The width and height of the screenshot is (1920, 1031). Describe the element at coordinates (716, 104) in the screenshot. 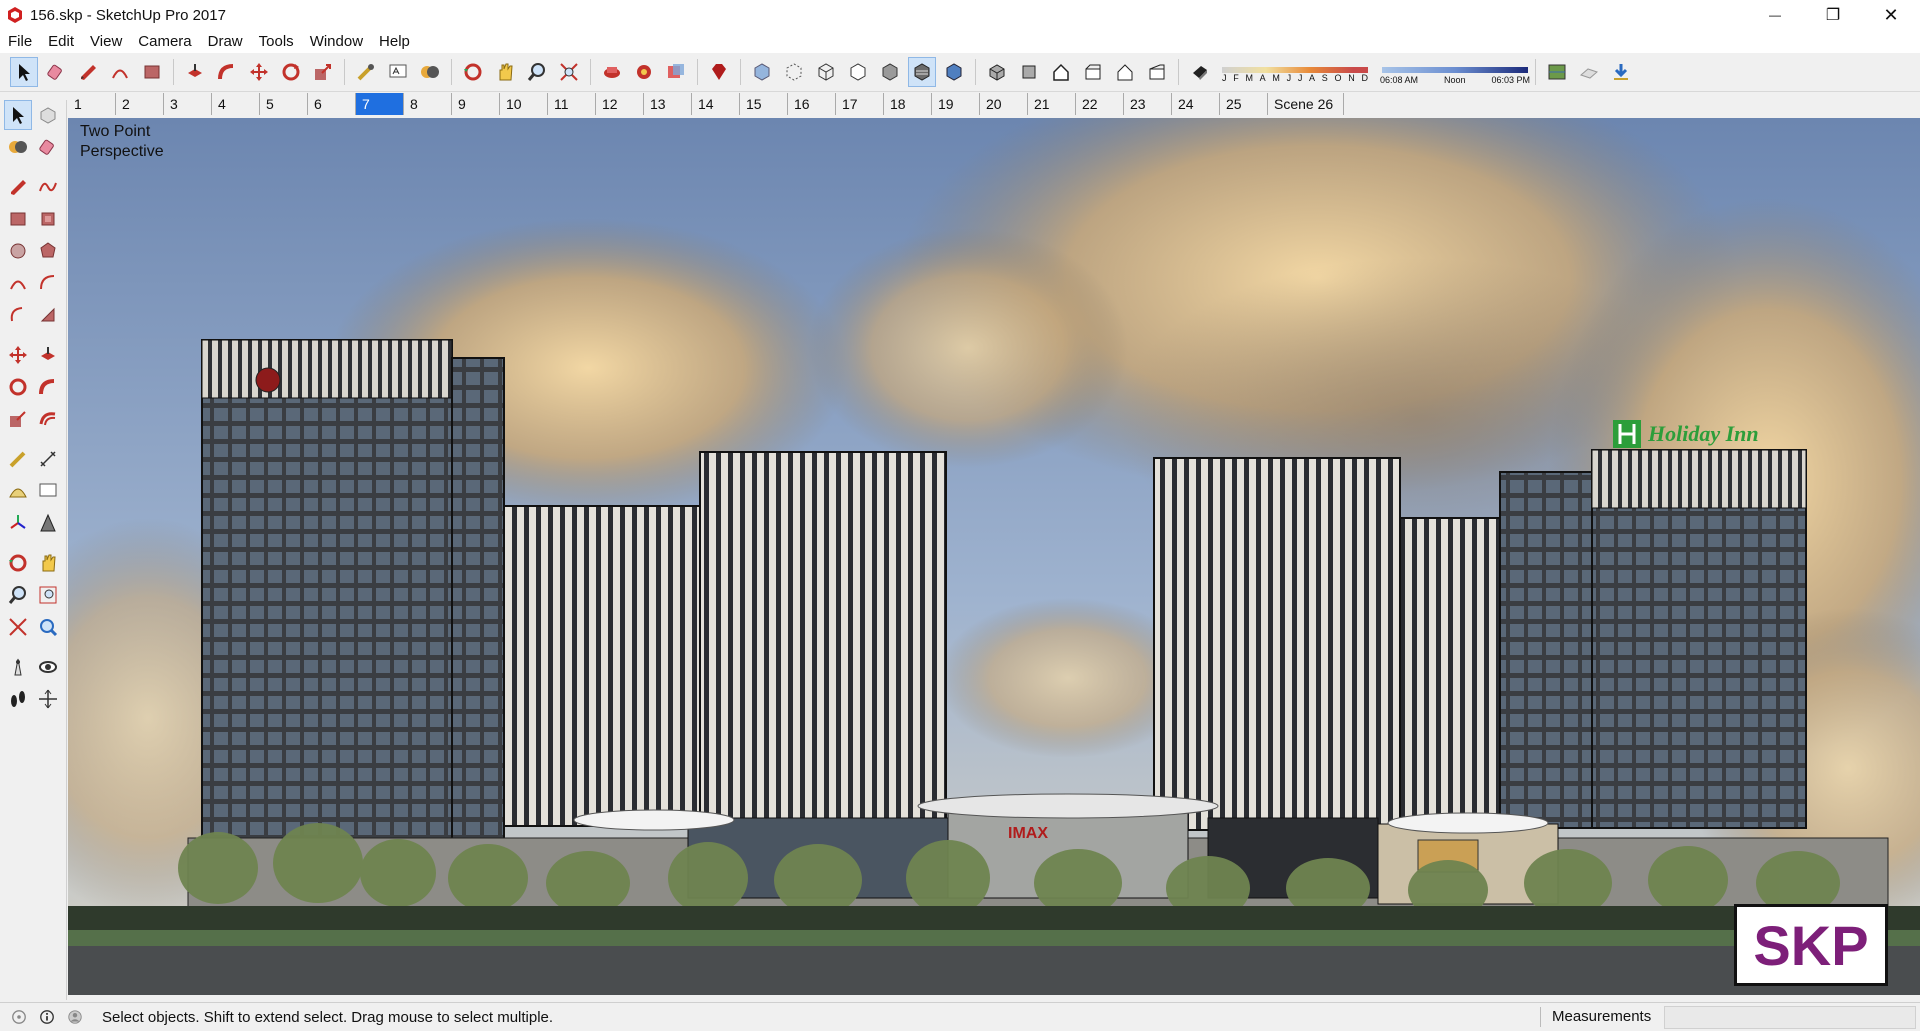

I see `scene-tab: 14` at that location.